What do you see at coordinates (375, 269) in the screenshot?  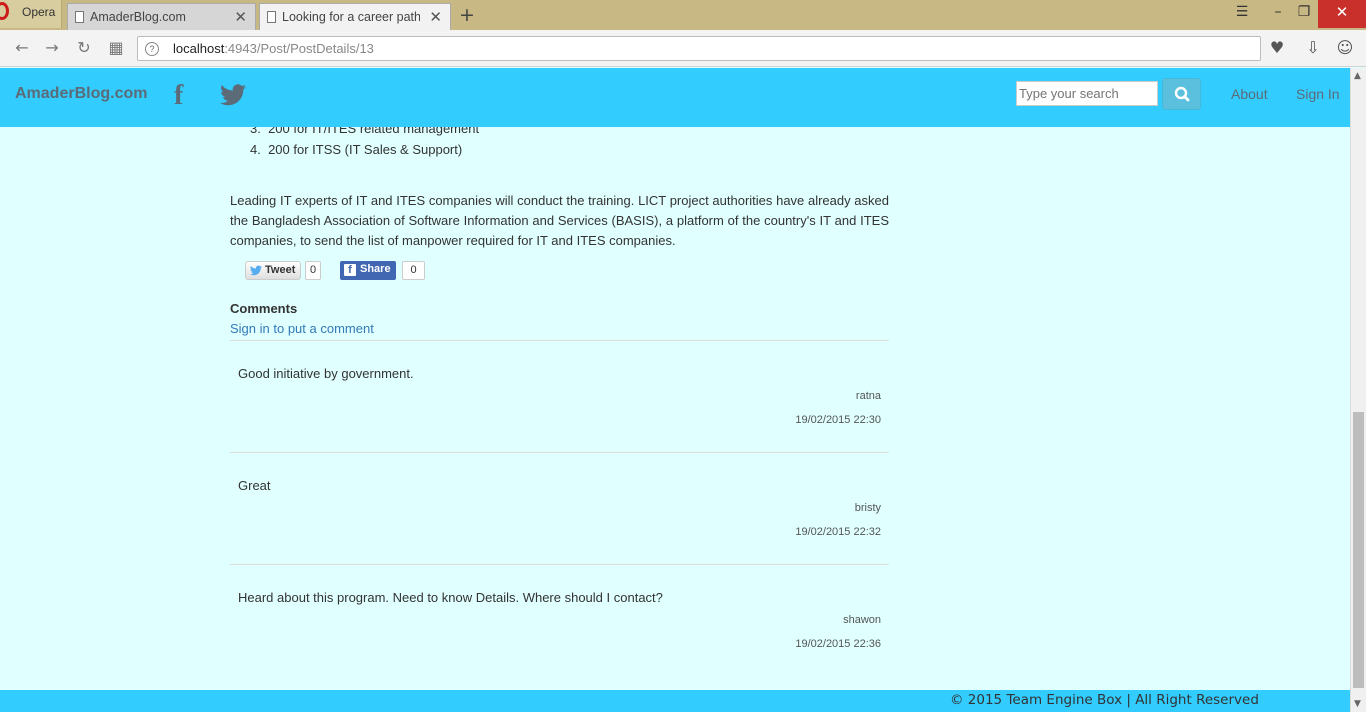 I see `share-label: Share` at bounding box center [375, 269].